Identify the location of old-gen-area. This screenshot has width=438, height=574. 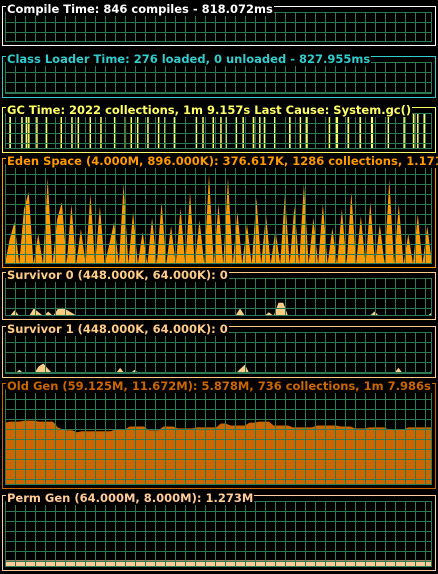
(218, 452).